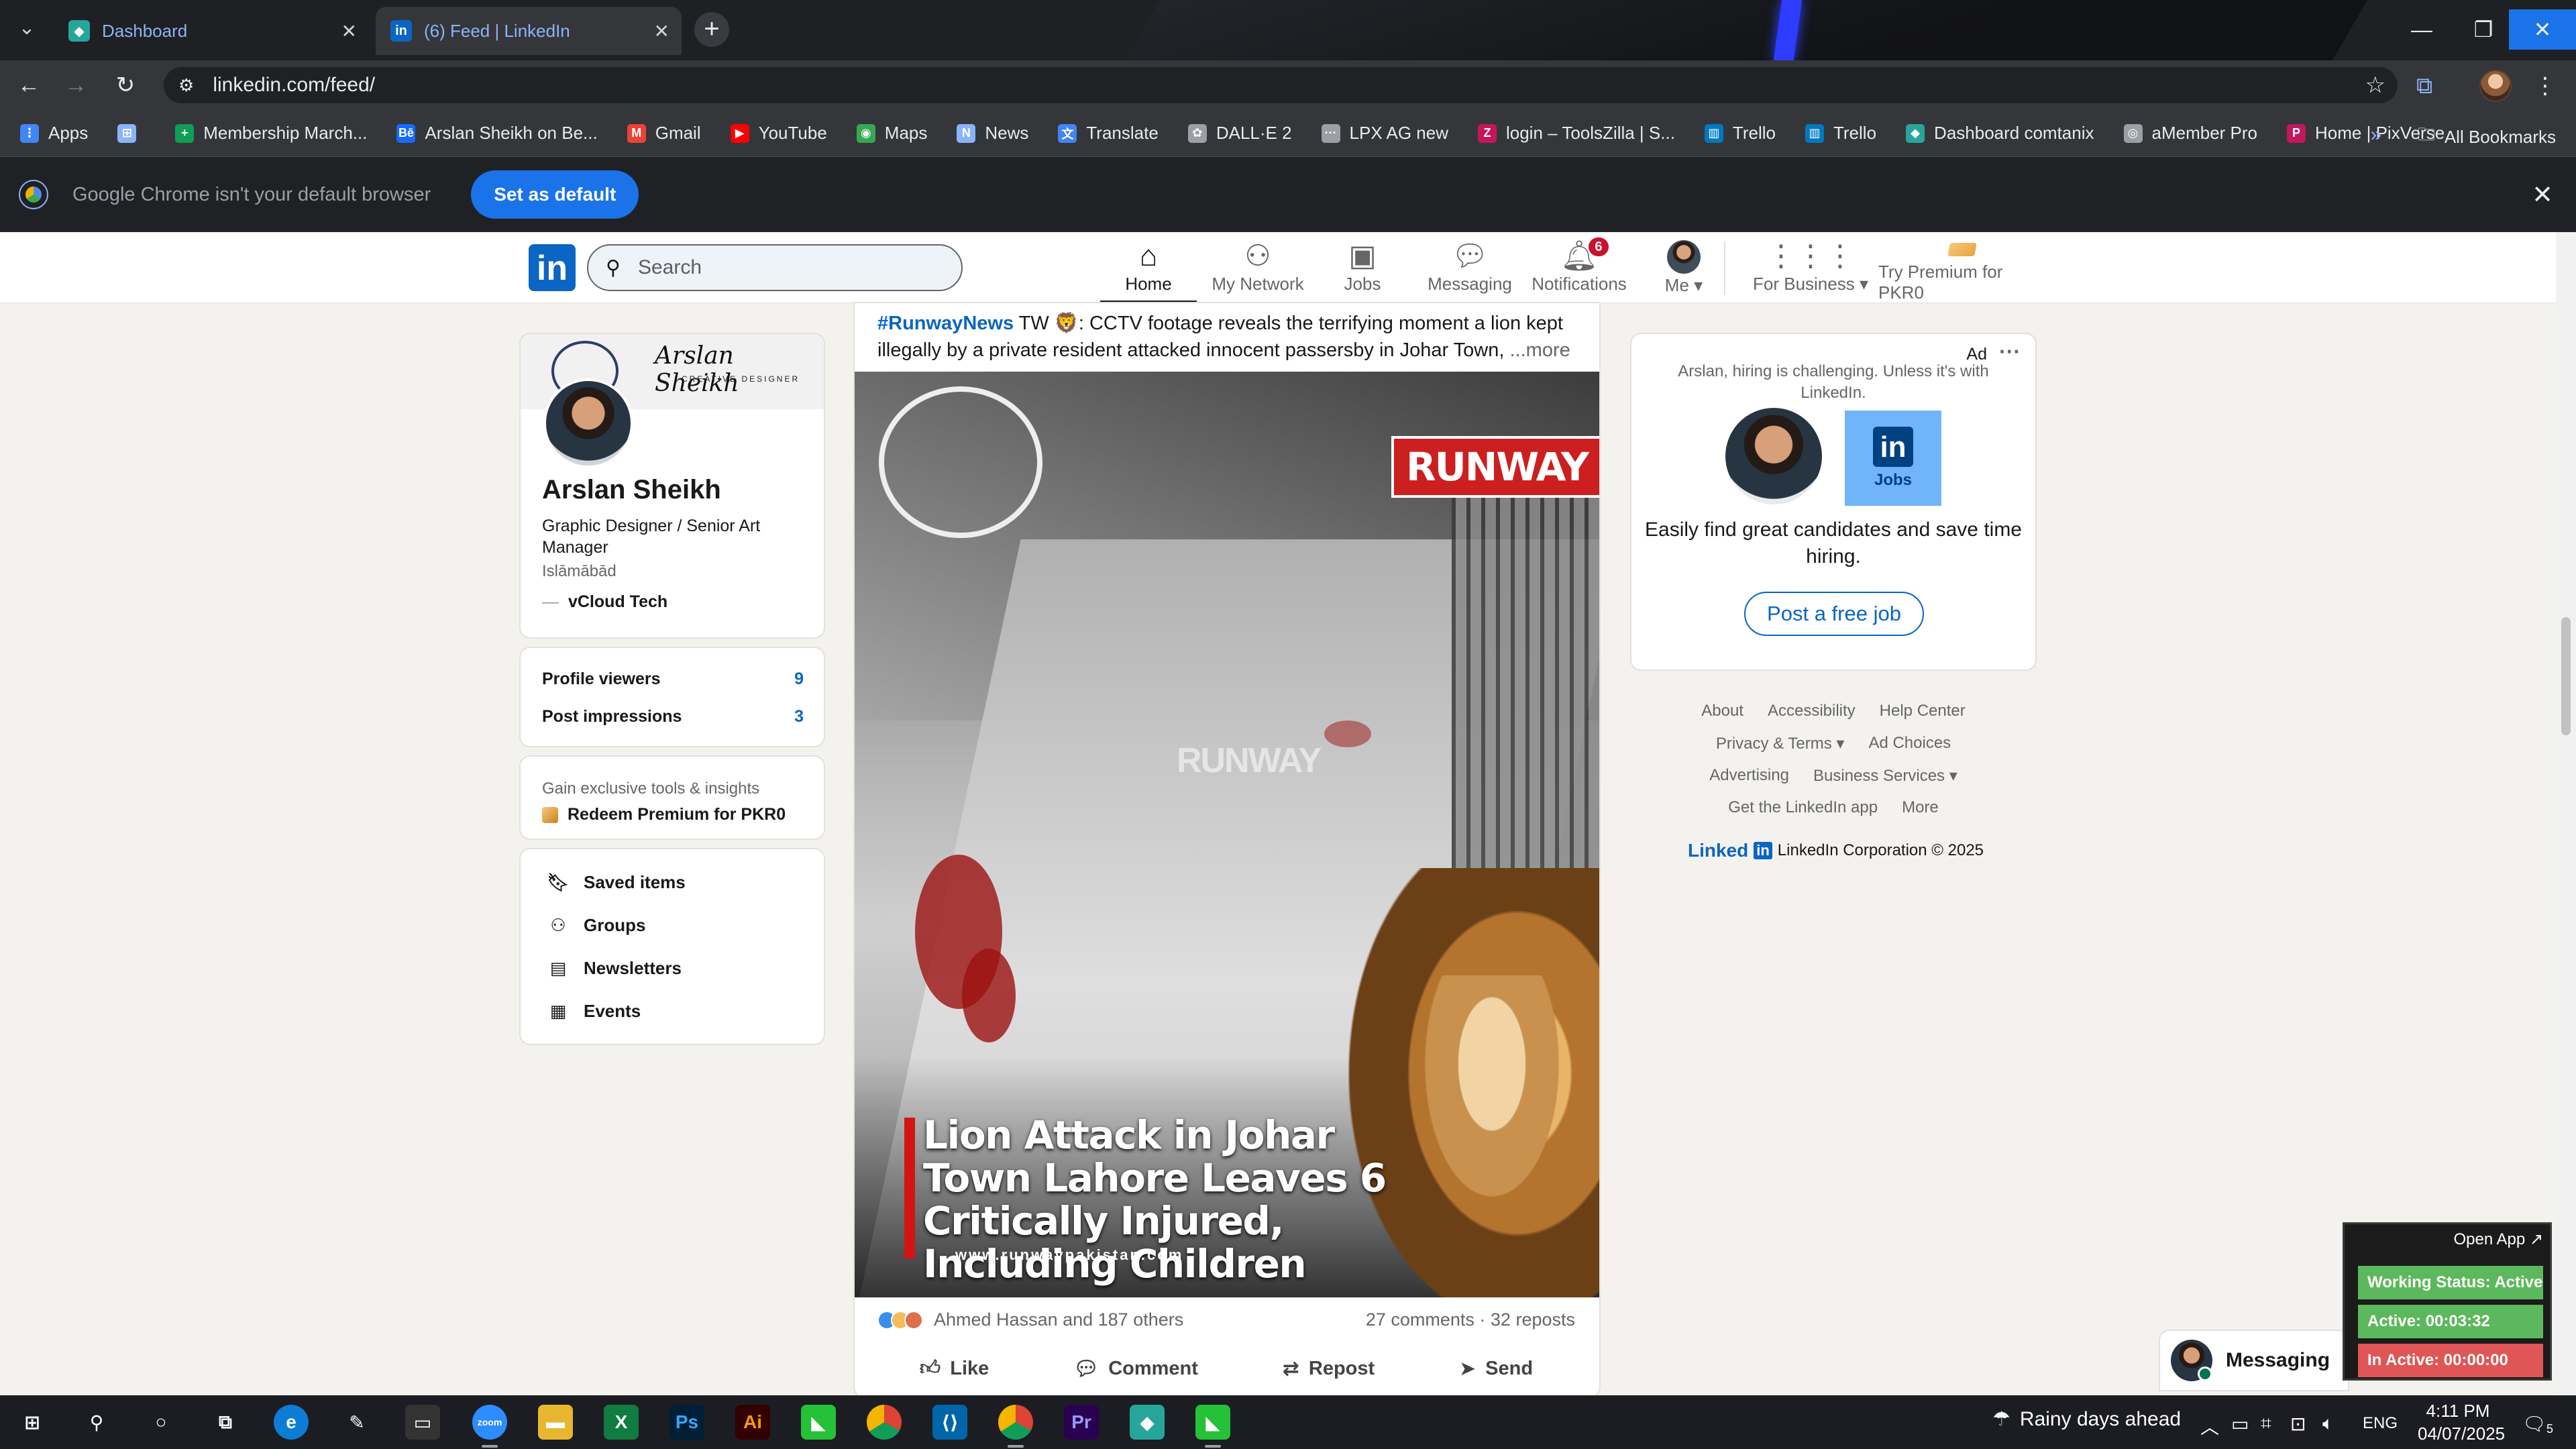  Describe the element at coordinates (1962, 271) in the screenshot. I see `nav-try-premium: Try Premium for PKR0` at that location.